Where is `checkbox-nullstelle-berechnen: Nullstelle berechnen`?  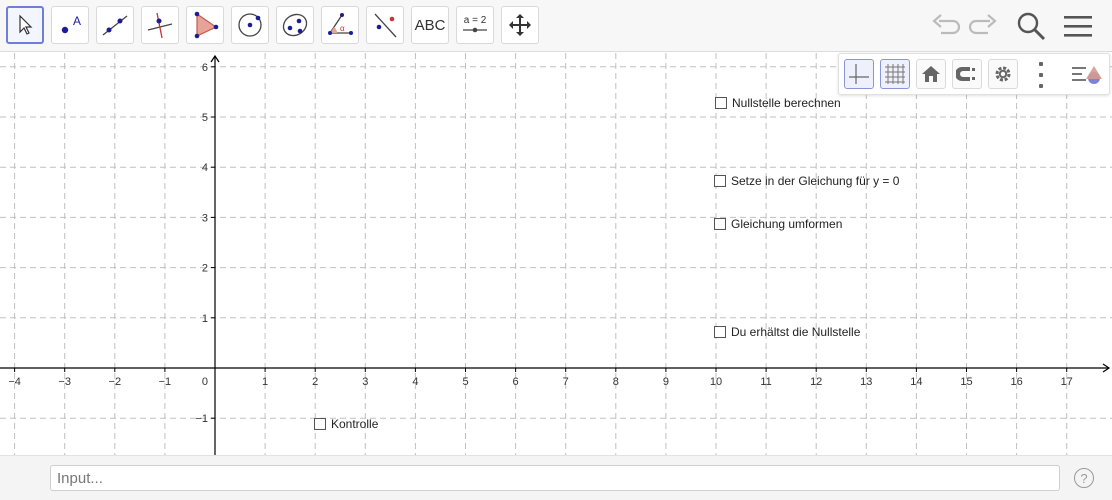
checkbox-nullstelle-berechnen: Nullstelle berechnen is located at coordinates (778, 103).